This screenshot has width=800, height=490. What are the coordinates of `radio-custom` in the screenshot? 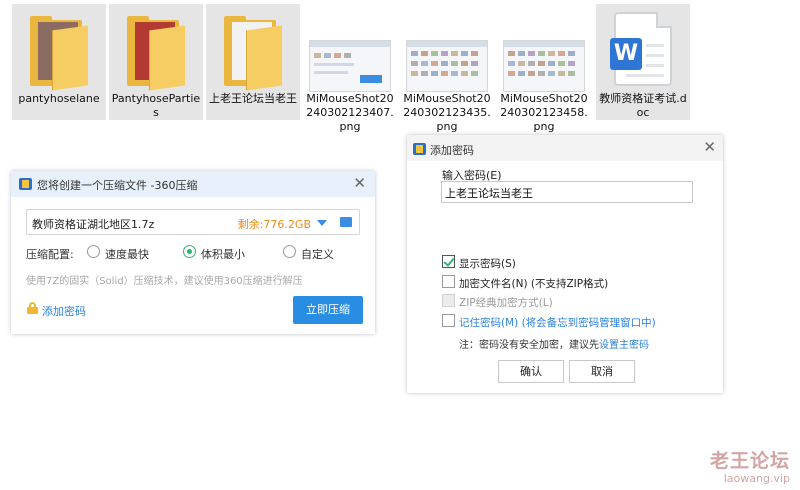 It's located at (289, 251).